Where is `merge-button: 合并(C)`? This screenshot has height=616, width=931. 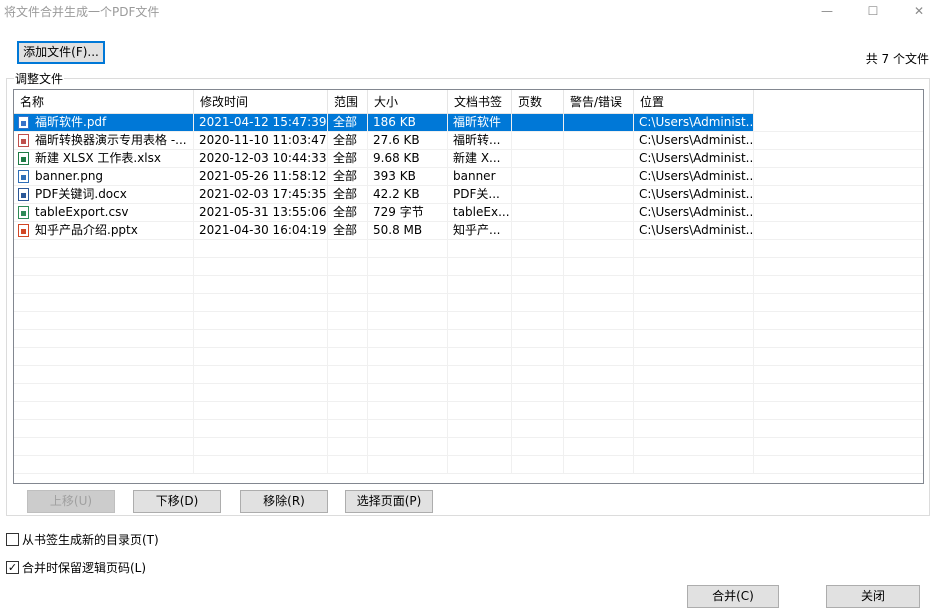 merge-button: 合并(C) is located at coordinates (733, 596).